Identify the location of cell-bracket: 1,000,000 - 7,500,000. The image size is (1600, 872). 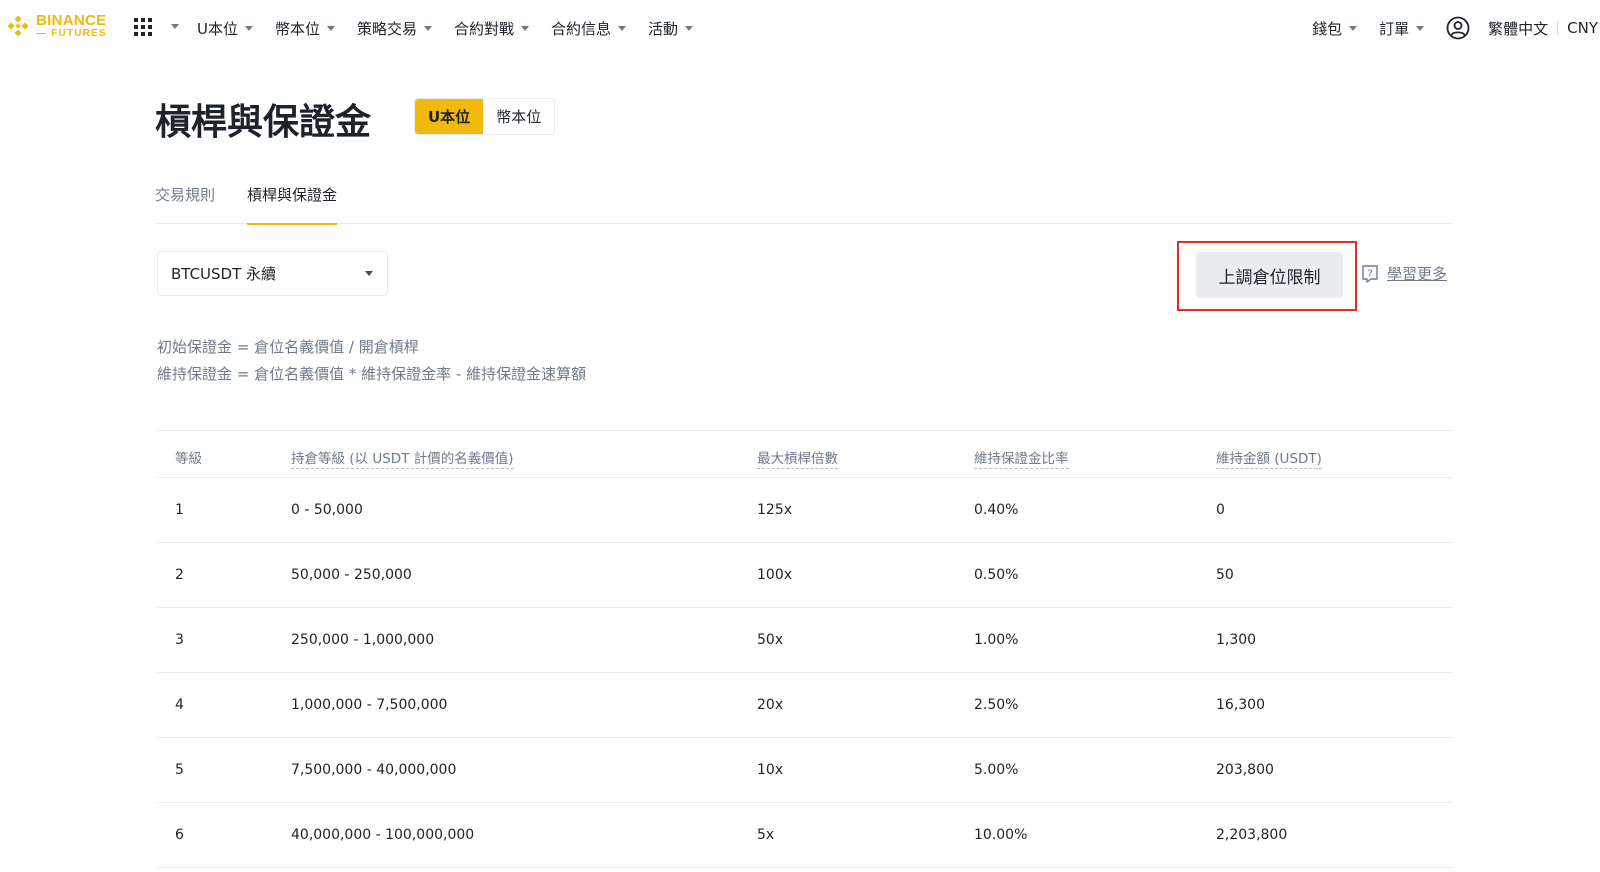
(369, 705).